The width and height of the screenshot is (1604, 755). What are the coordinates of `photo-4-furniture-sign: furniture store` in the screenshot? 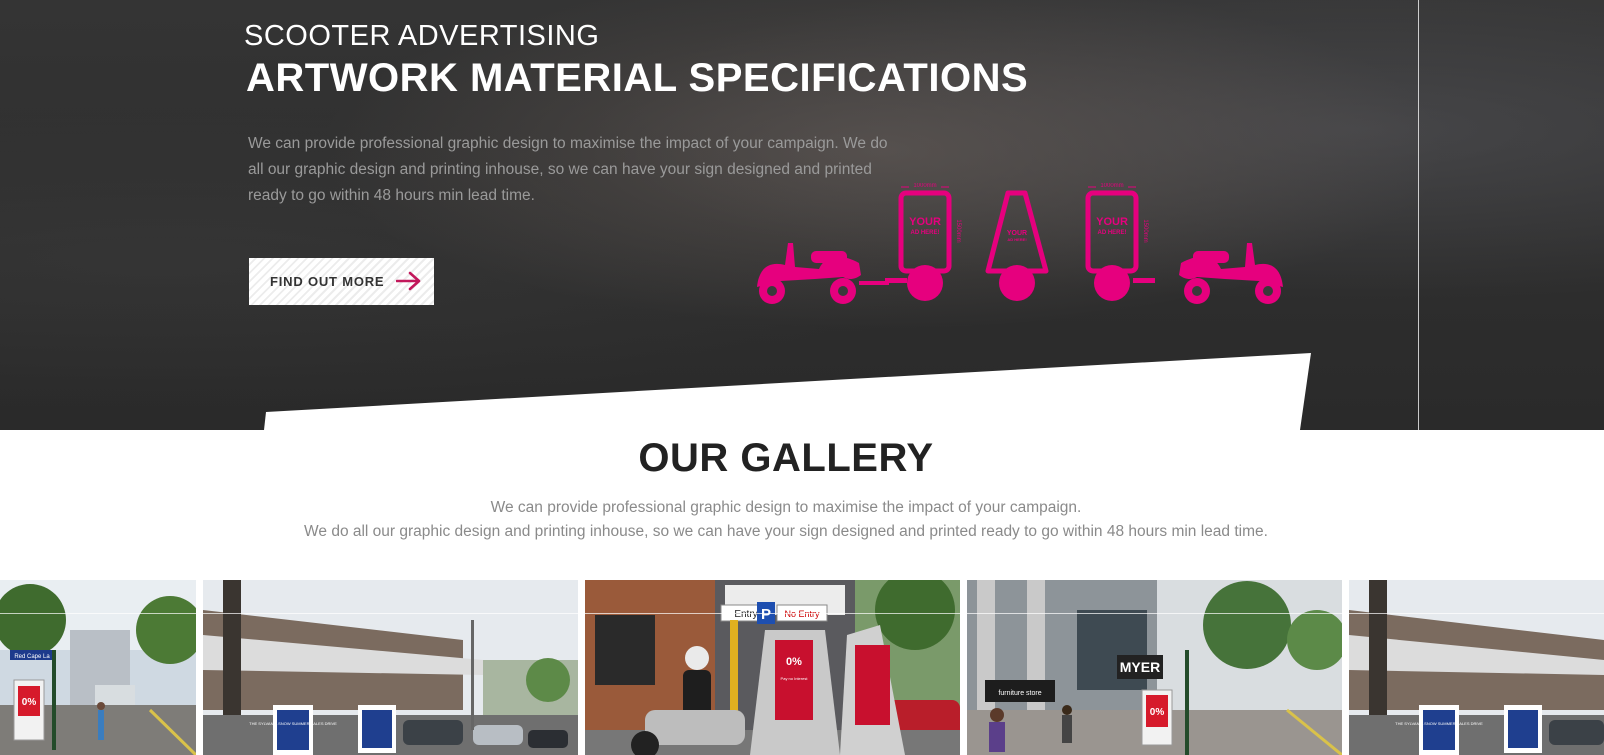 It's located at (1019, 693).